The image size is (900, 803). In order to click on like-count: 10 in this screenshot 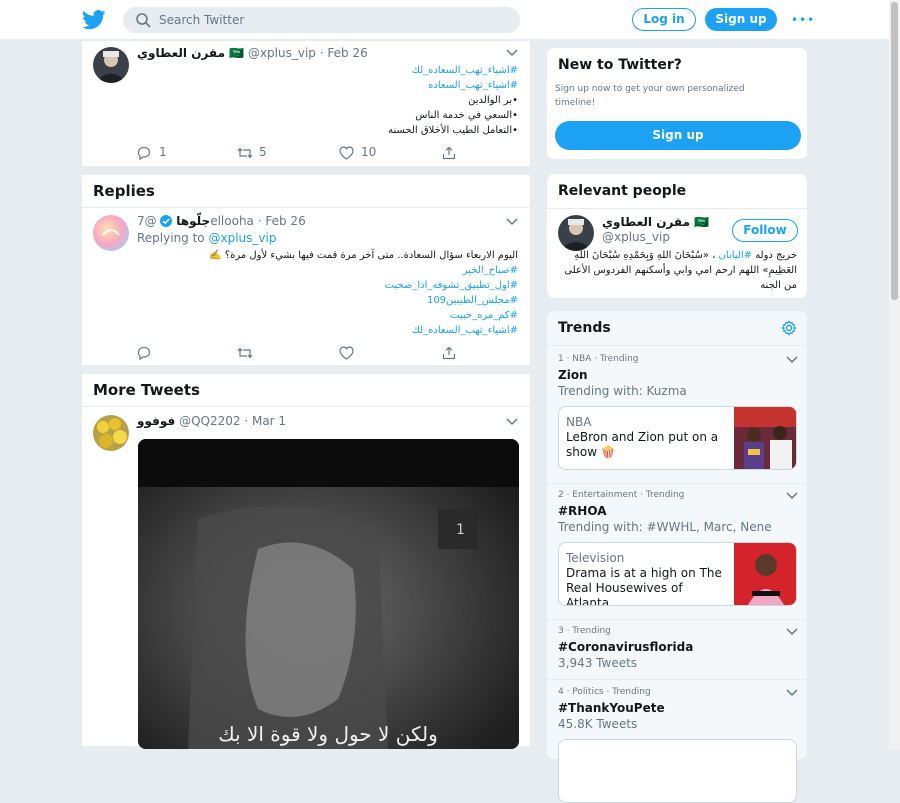, I will do `click(369, 152)`.